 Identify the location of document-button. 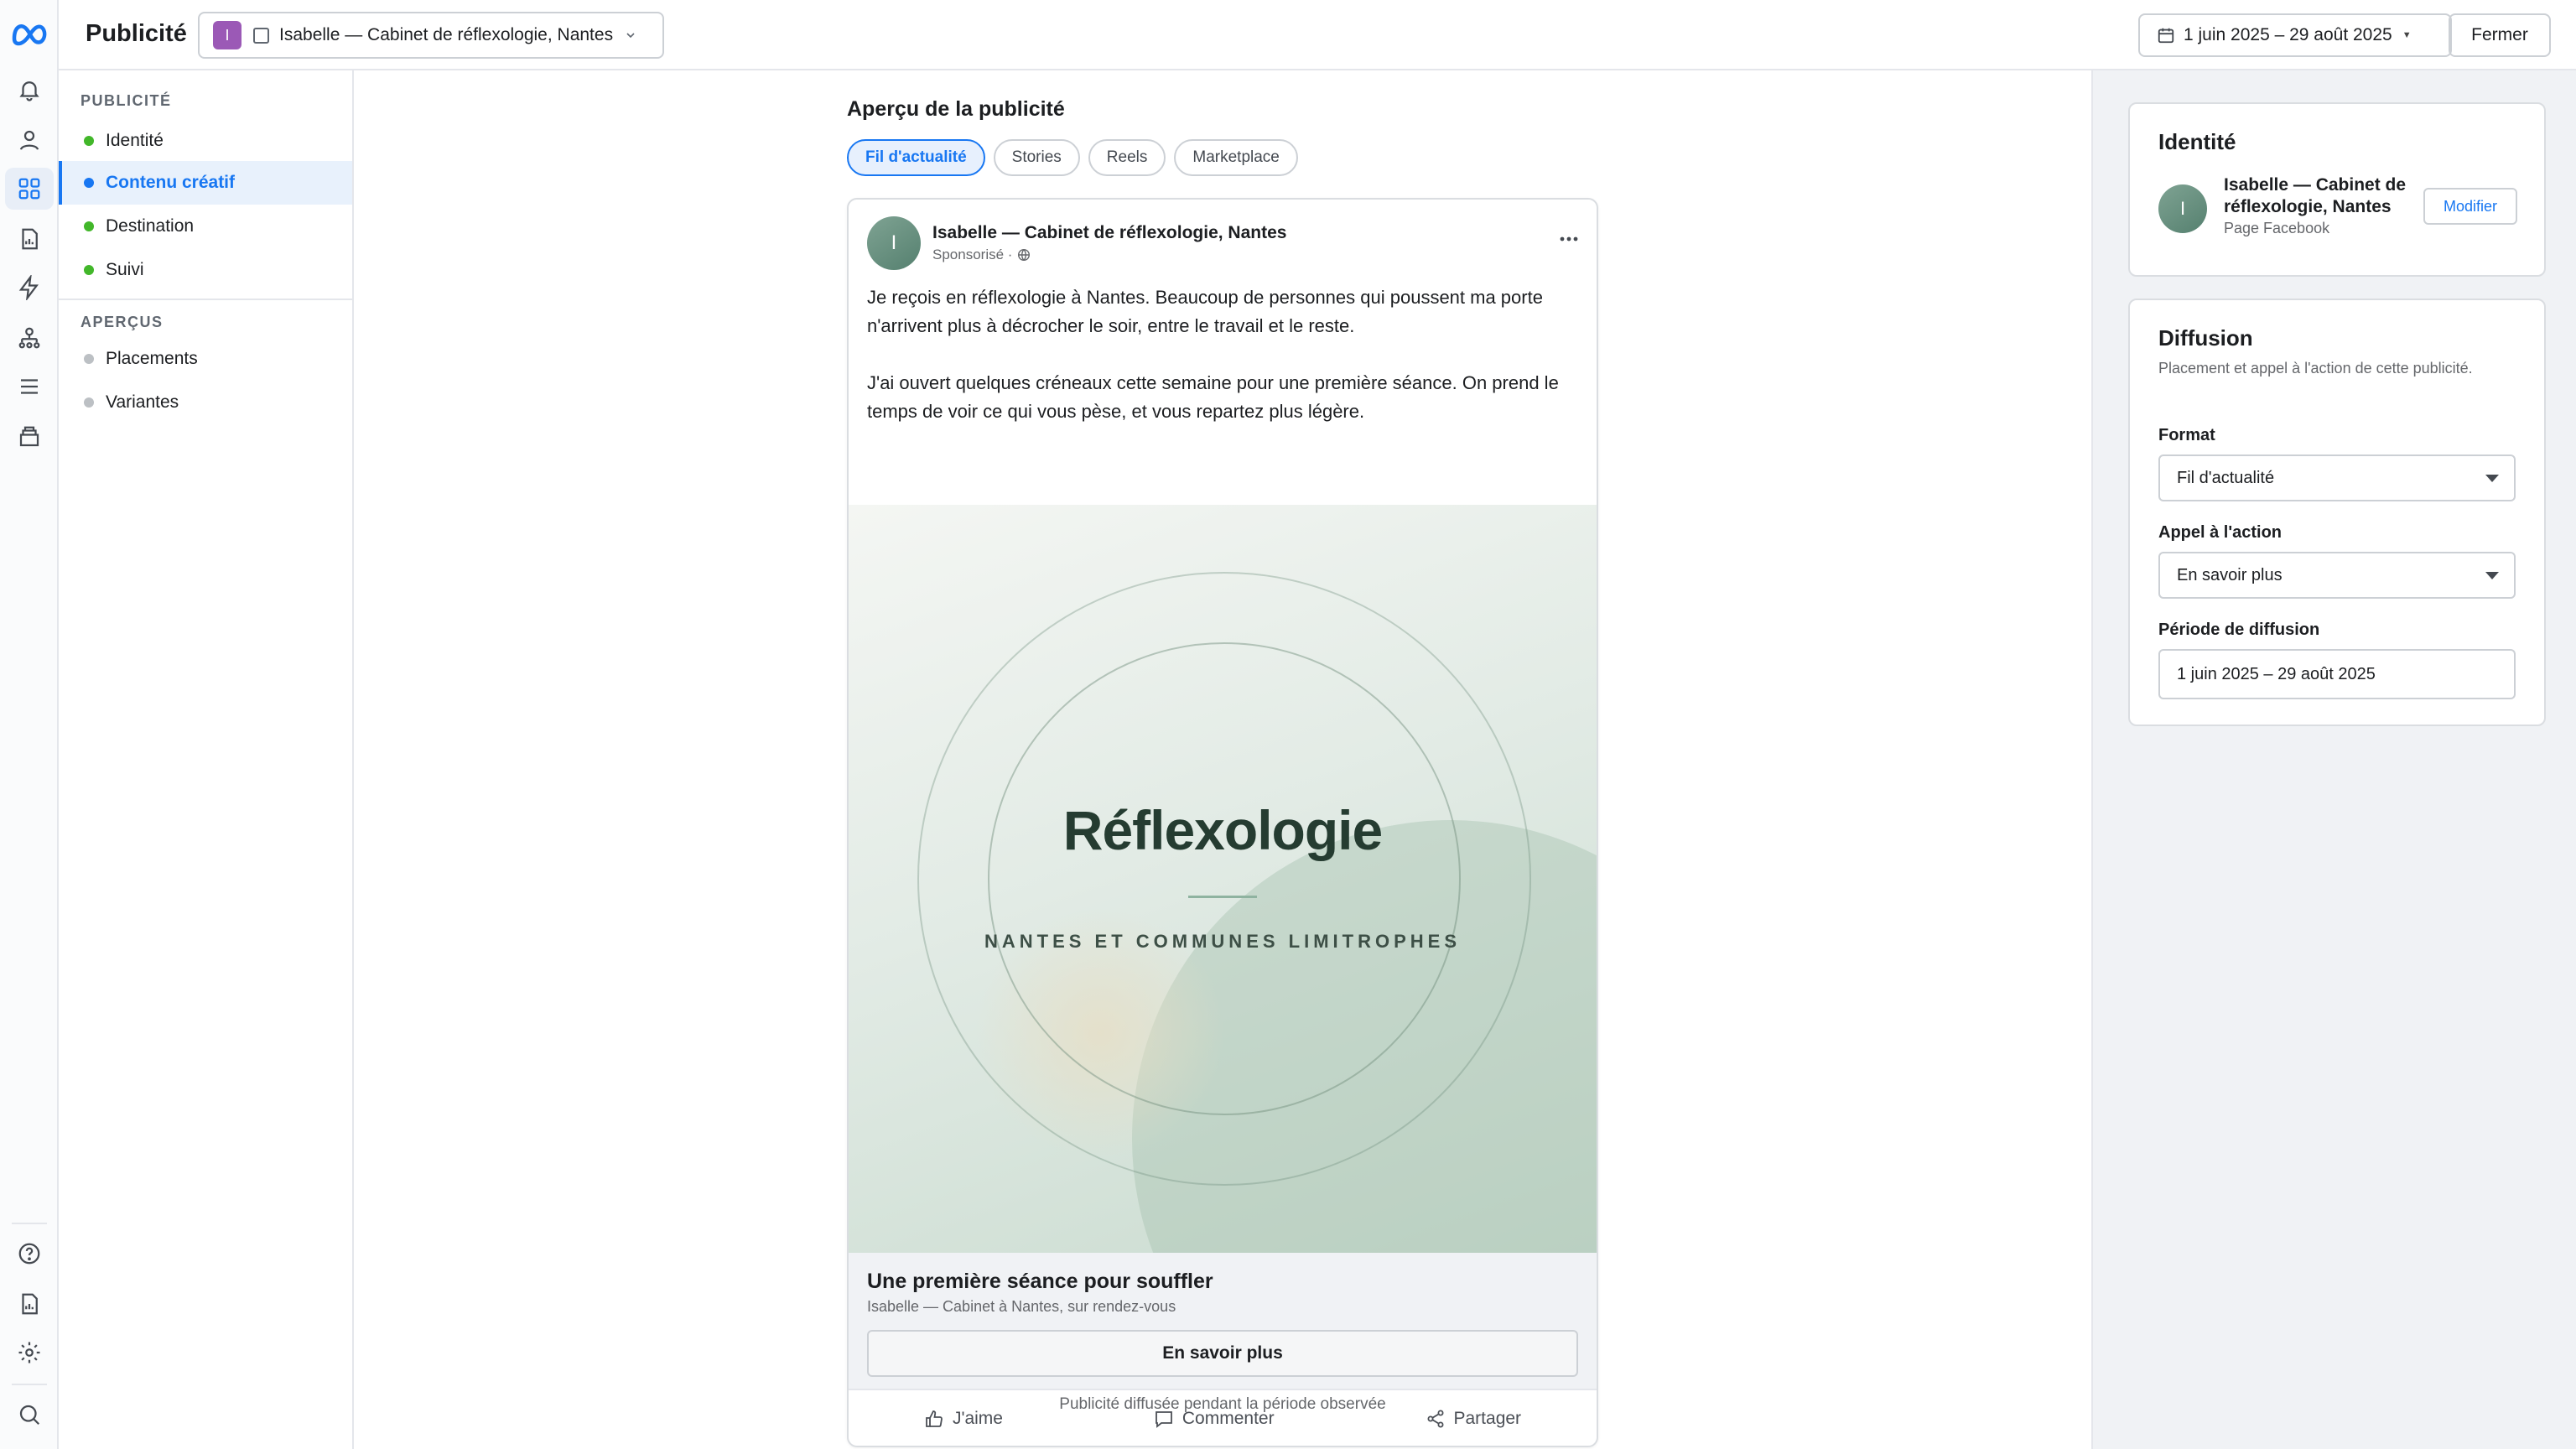
(29, 1304).